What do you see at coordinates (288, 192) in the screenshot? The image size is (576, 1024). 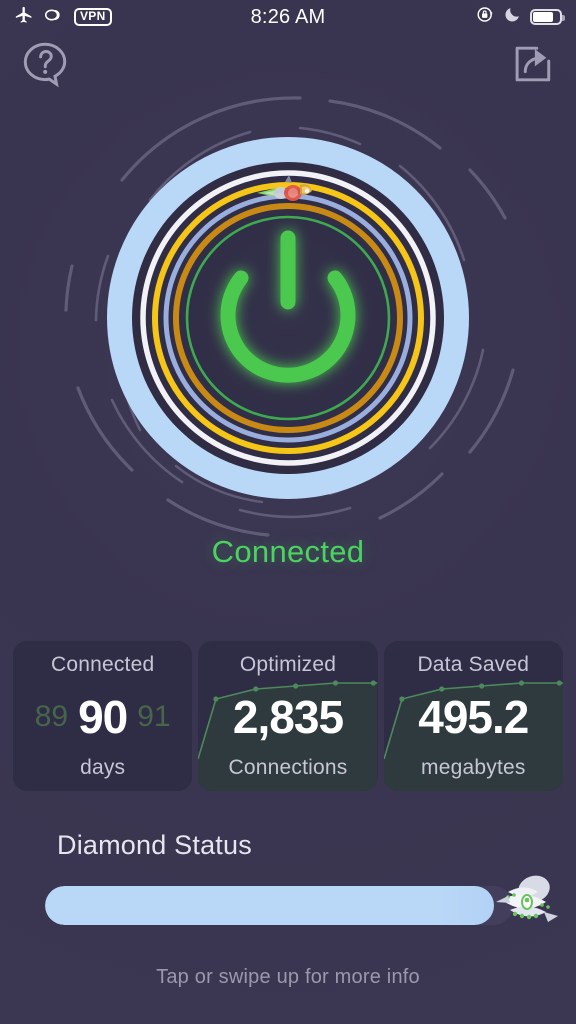 I see `rocket-mascot-icon` at bounding box center [288, 192].